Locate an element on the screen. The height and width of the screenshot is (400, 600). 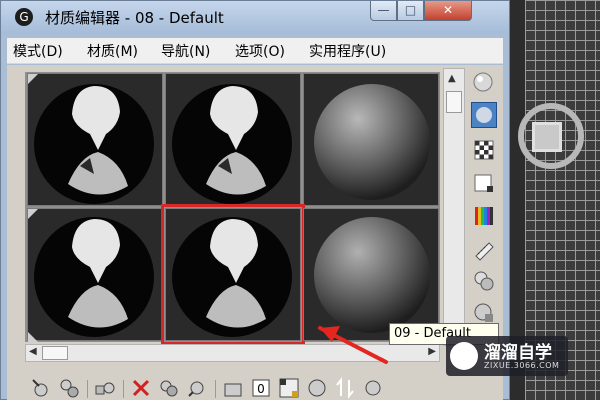
sample-uv-tiling-icon is located at coordinates (483, 183).